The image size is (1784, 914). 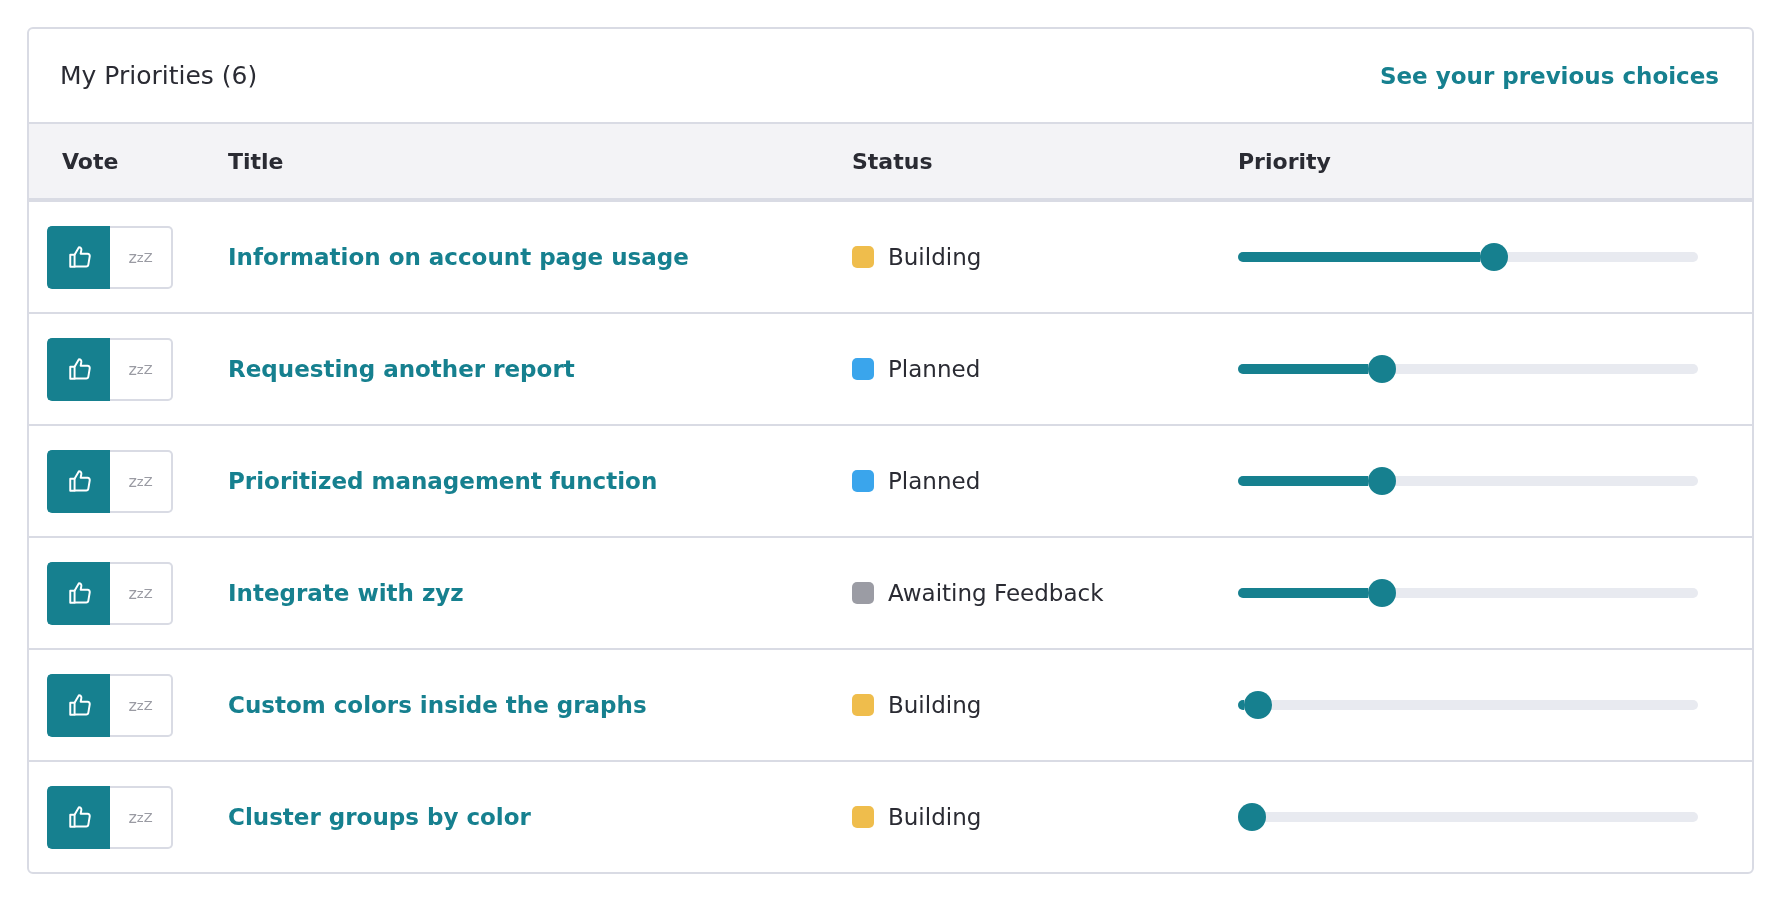 I want to click on item-title-link: Cluster groups by color, so click(x=379, y=817).